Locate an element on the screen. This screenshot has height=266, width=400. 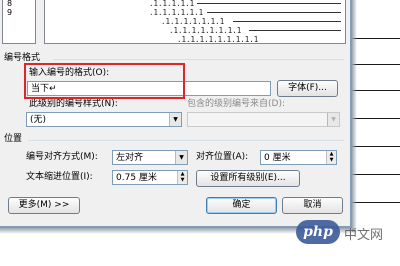
number-style-select: (无) ▼ is located at coordinates (104, 119).